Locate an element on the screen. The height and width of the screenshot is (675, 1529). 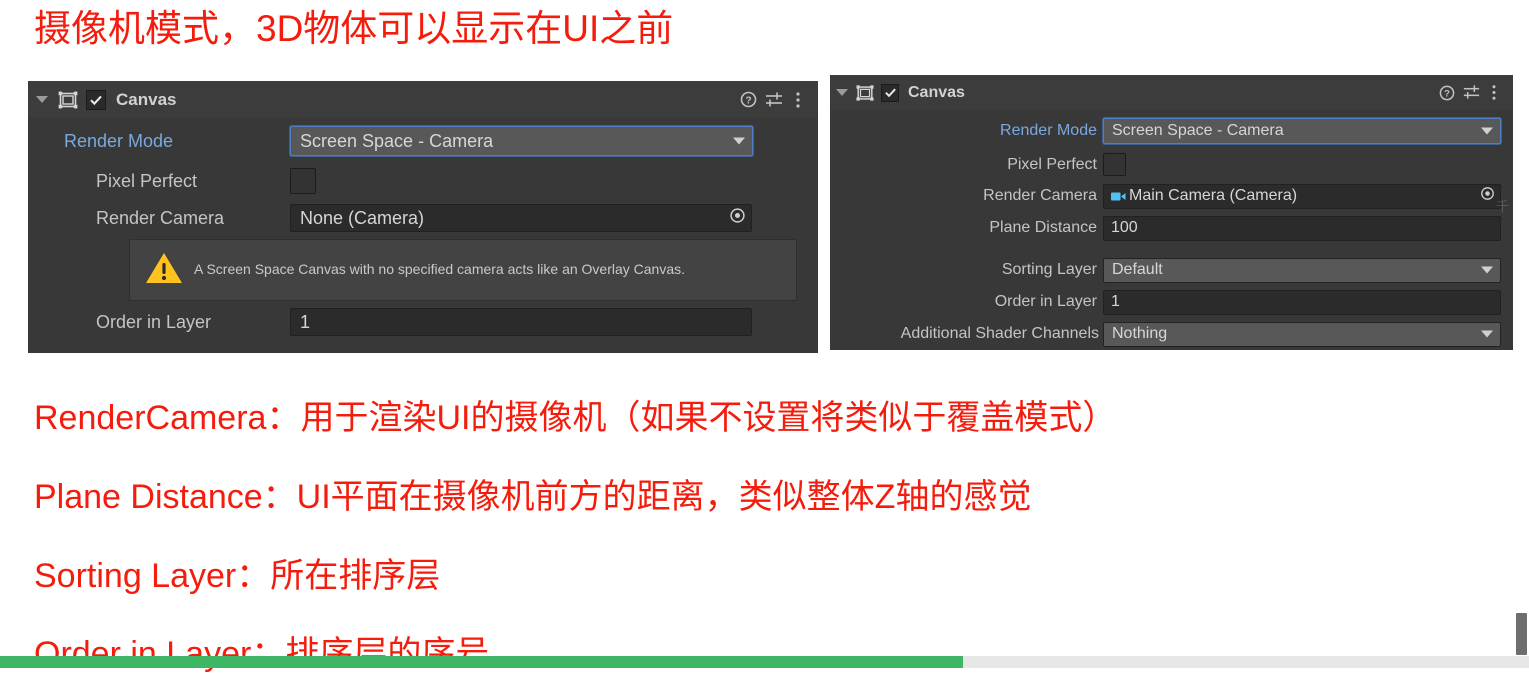
textfield-order-in-layer-left-value: 1 is located at coordinates (305, 321).